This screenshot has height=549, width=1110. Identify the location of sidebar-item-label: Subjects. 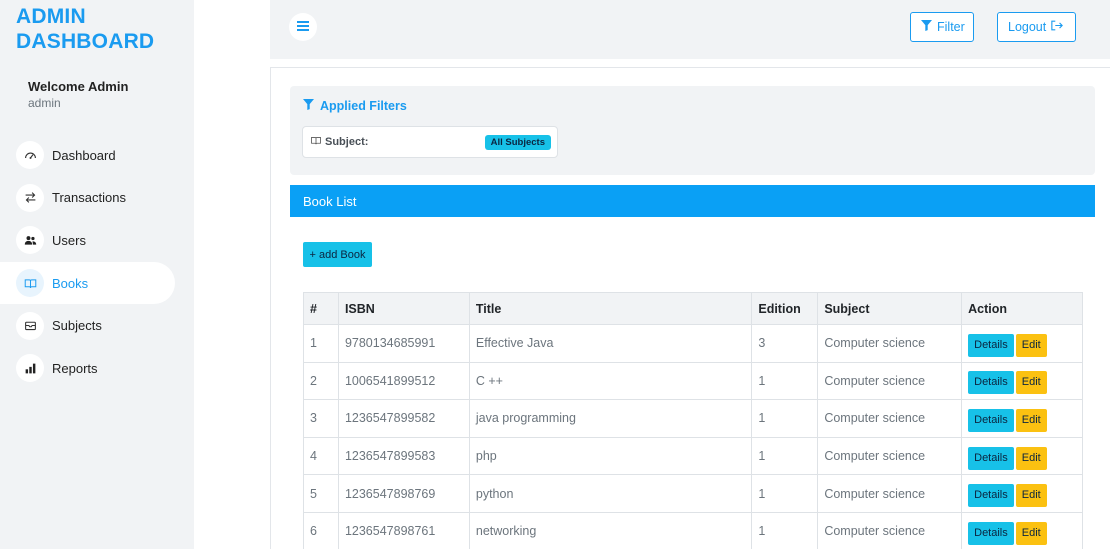
(77, 326).